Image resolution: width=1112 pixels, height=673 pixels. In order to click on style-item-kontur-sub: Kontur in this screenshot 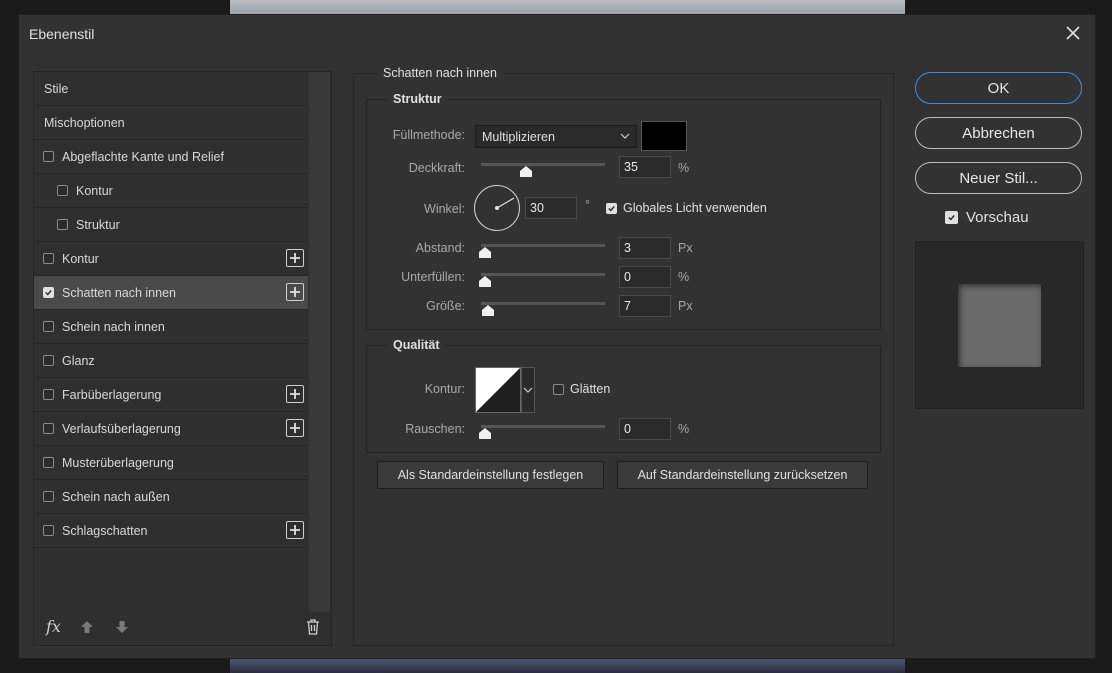, I will do `click(171, 191)`.